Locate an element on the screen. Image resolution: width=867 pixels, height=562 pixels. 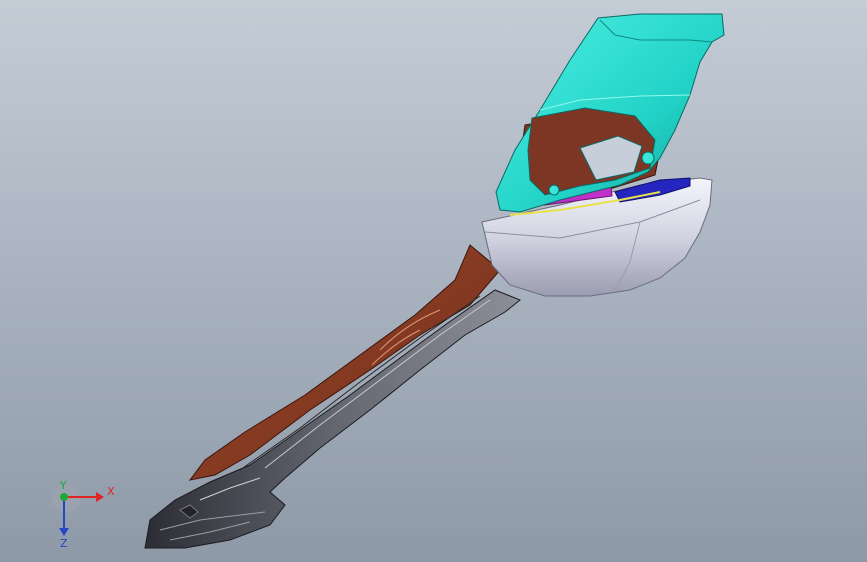
y-axis-dot is located at coordinates (64, 497).